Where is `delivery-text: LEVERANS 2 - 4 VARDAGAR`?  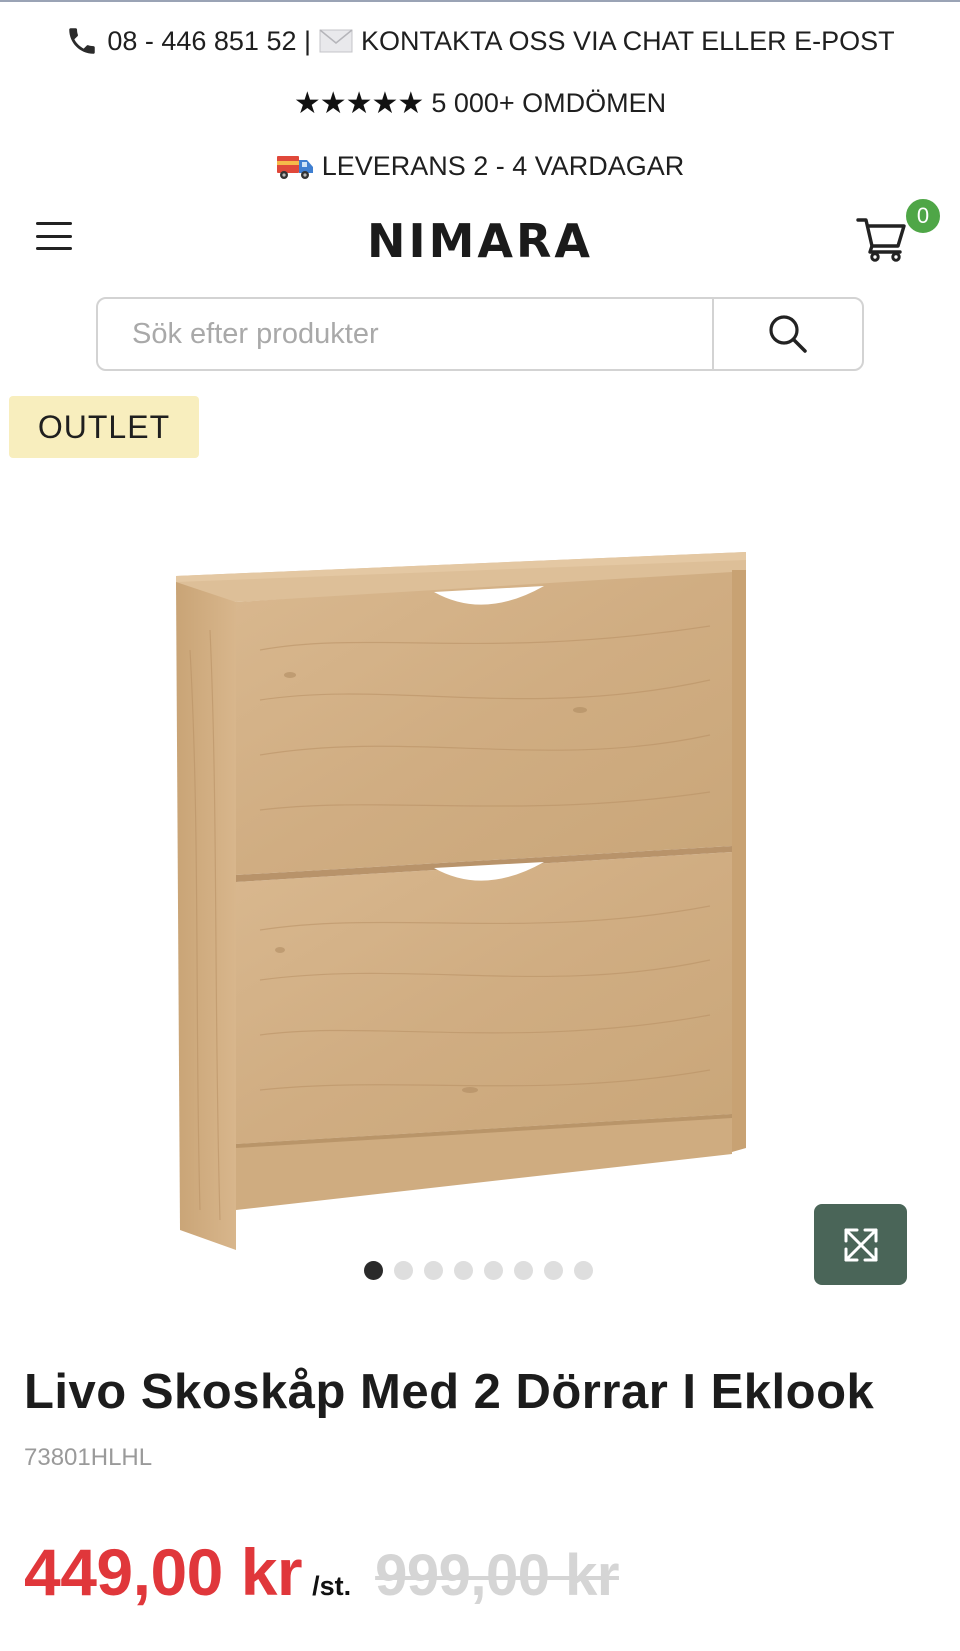
delivery-text: LEVERANS 2 - 4 VARDAGAR is located at coordinates (503, 165).